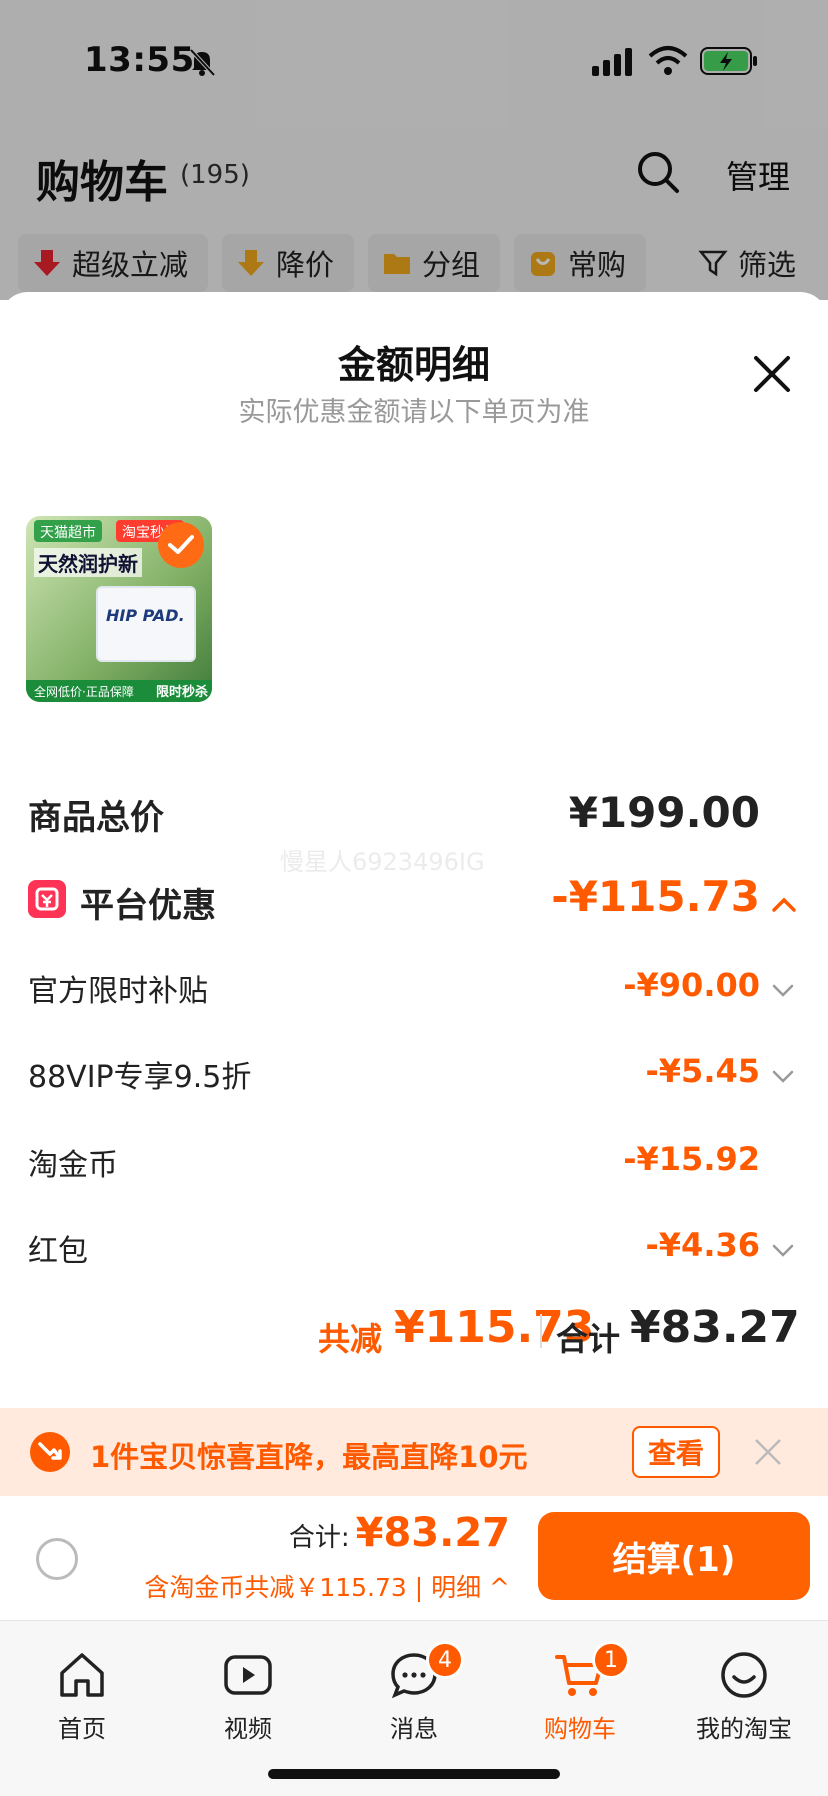  Describe the element at coordinates (674, 1556) in the screenshot. I see `checkout-button: 结算(1)` at that location.